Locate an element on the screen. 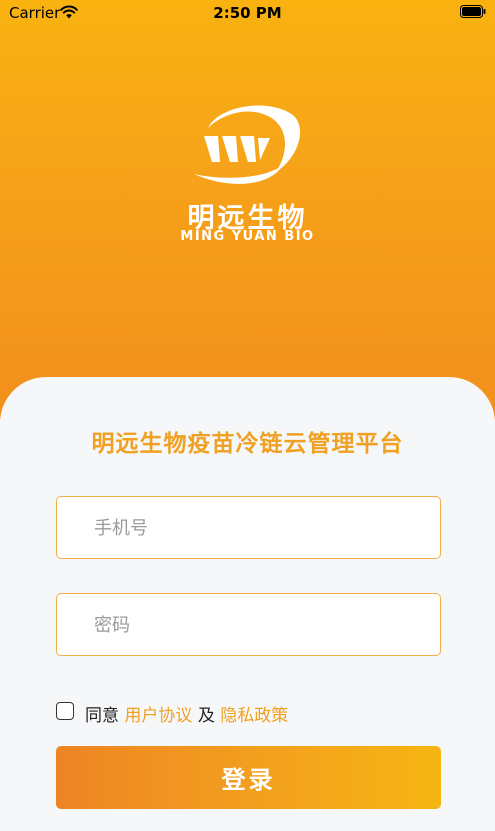  login-button: 登录 is located at coordinates (248, 777).